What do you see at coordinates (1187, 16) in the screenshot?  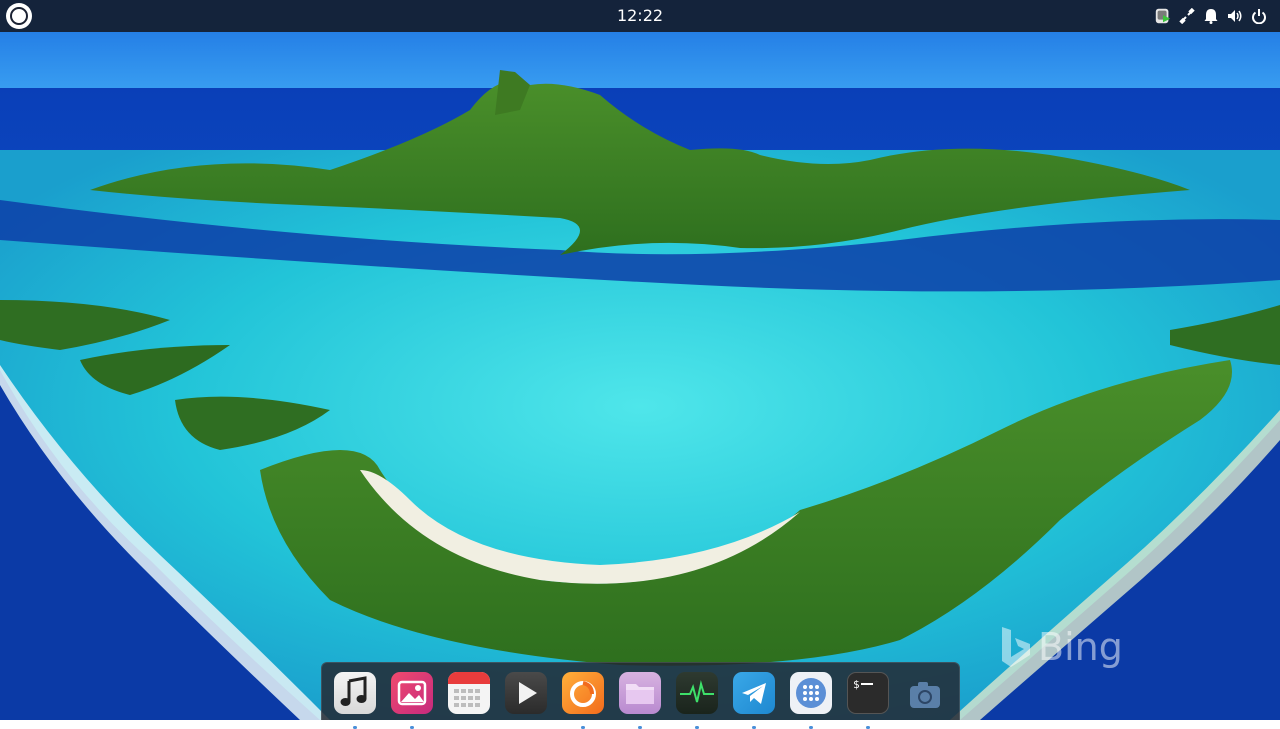 I see `network-icon` at bounding box center [1187, 16].